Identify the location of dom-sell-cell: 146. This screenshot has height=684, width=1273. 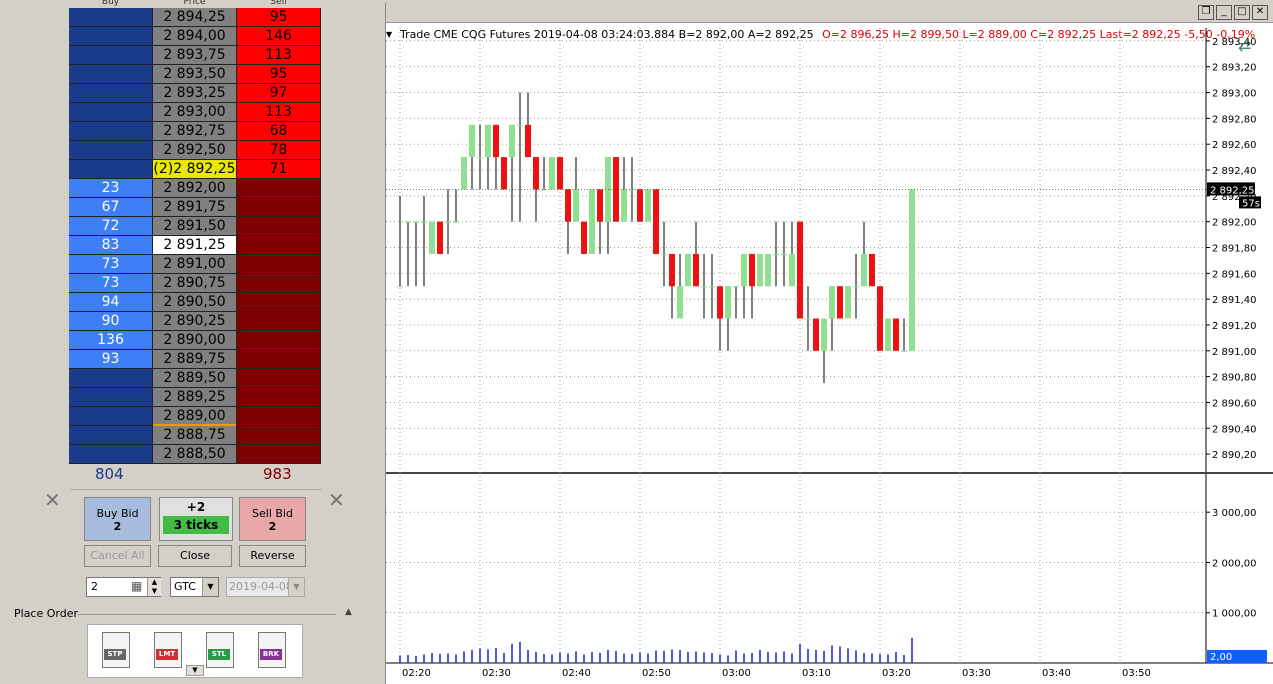
(279, 36).